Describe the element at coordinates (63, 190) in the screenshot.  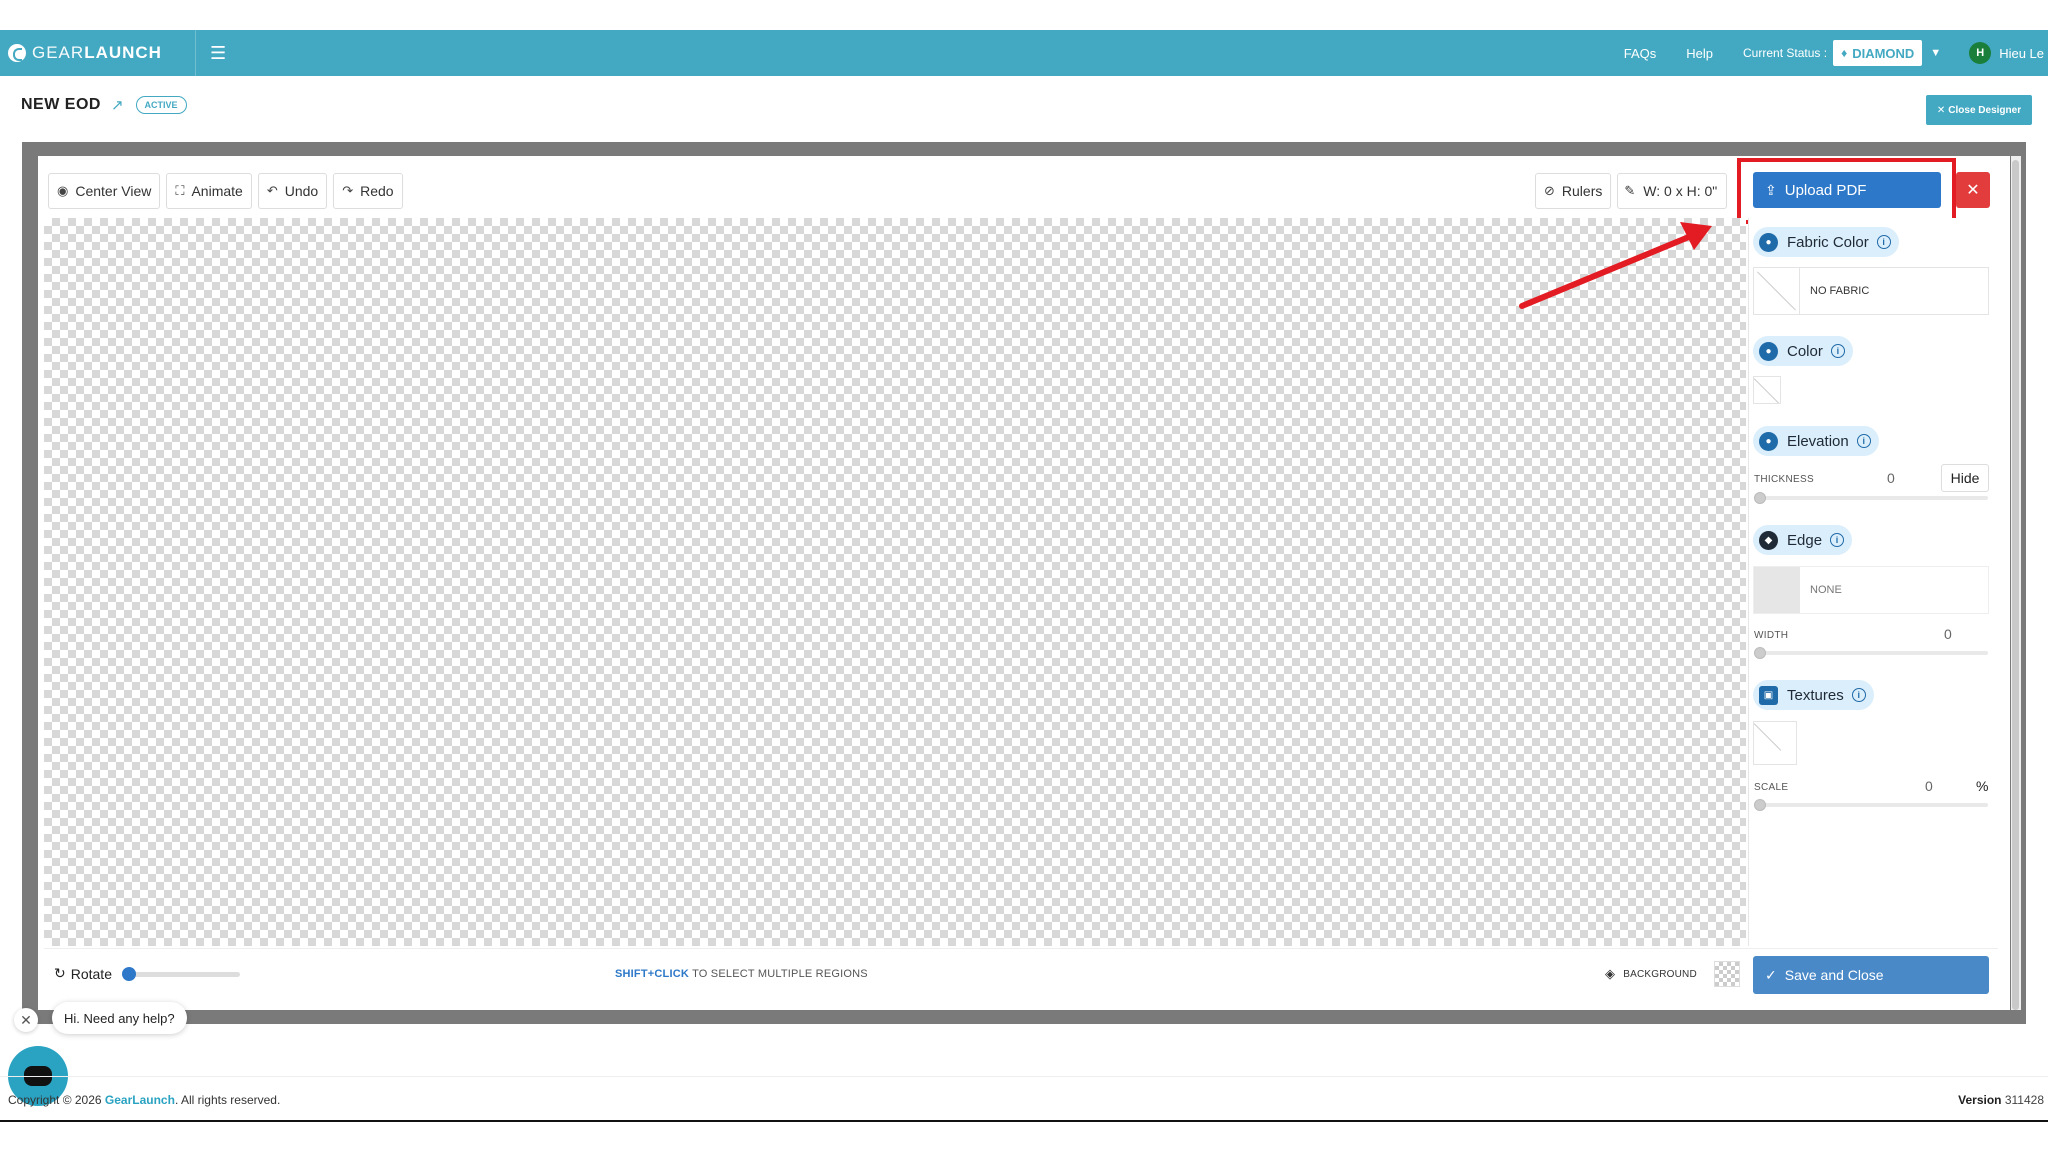
I see `target-icon: ◉` at that location.